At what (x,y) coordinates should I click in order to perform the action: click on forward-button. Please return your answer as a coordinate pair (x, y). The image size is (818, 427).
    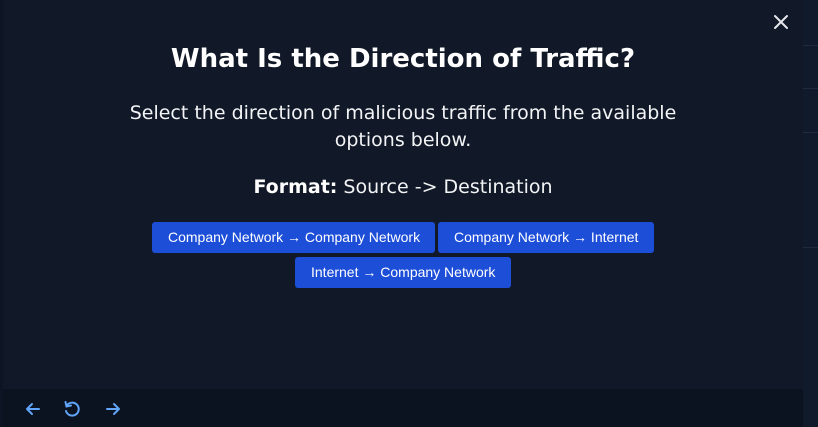
    Looking at the image, I should click on (113, 409).